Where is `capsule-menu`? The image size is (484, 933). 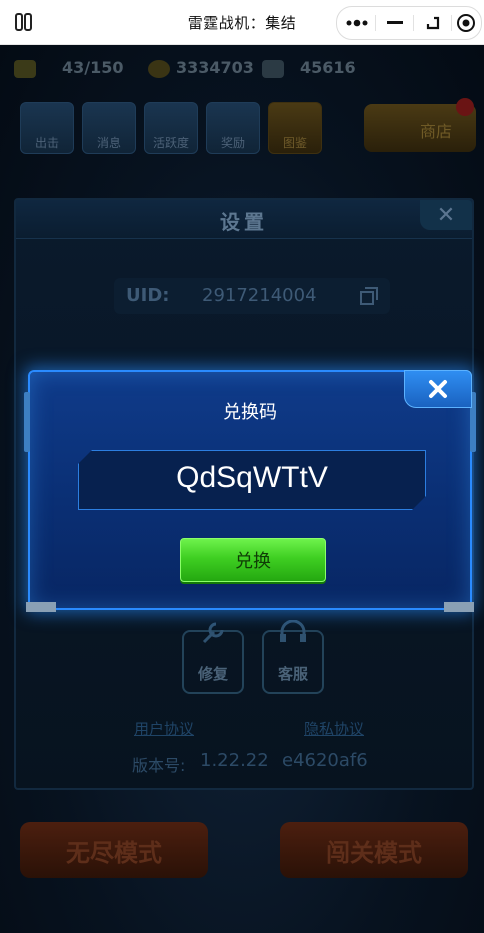 capsule-menu is located at coordinates (409, 23).